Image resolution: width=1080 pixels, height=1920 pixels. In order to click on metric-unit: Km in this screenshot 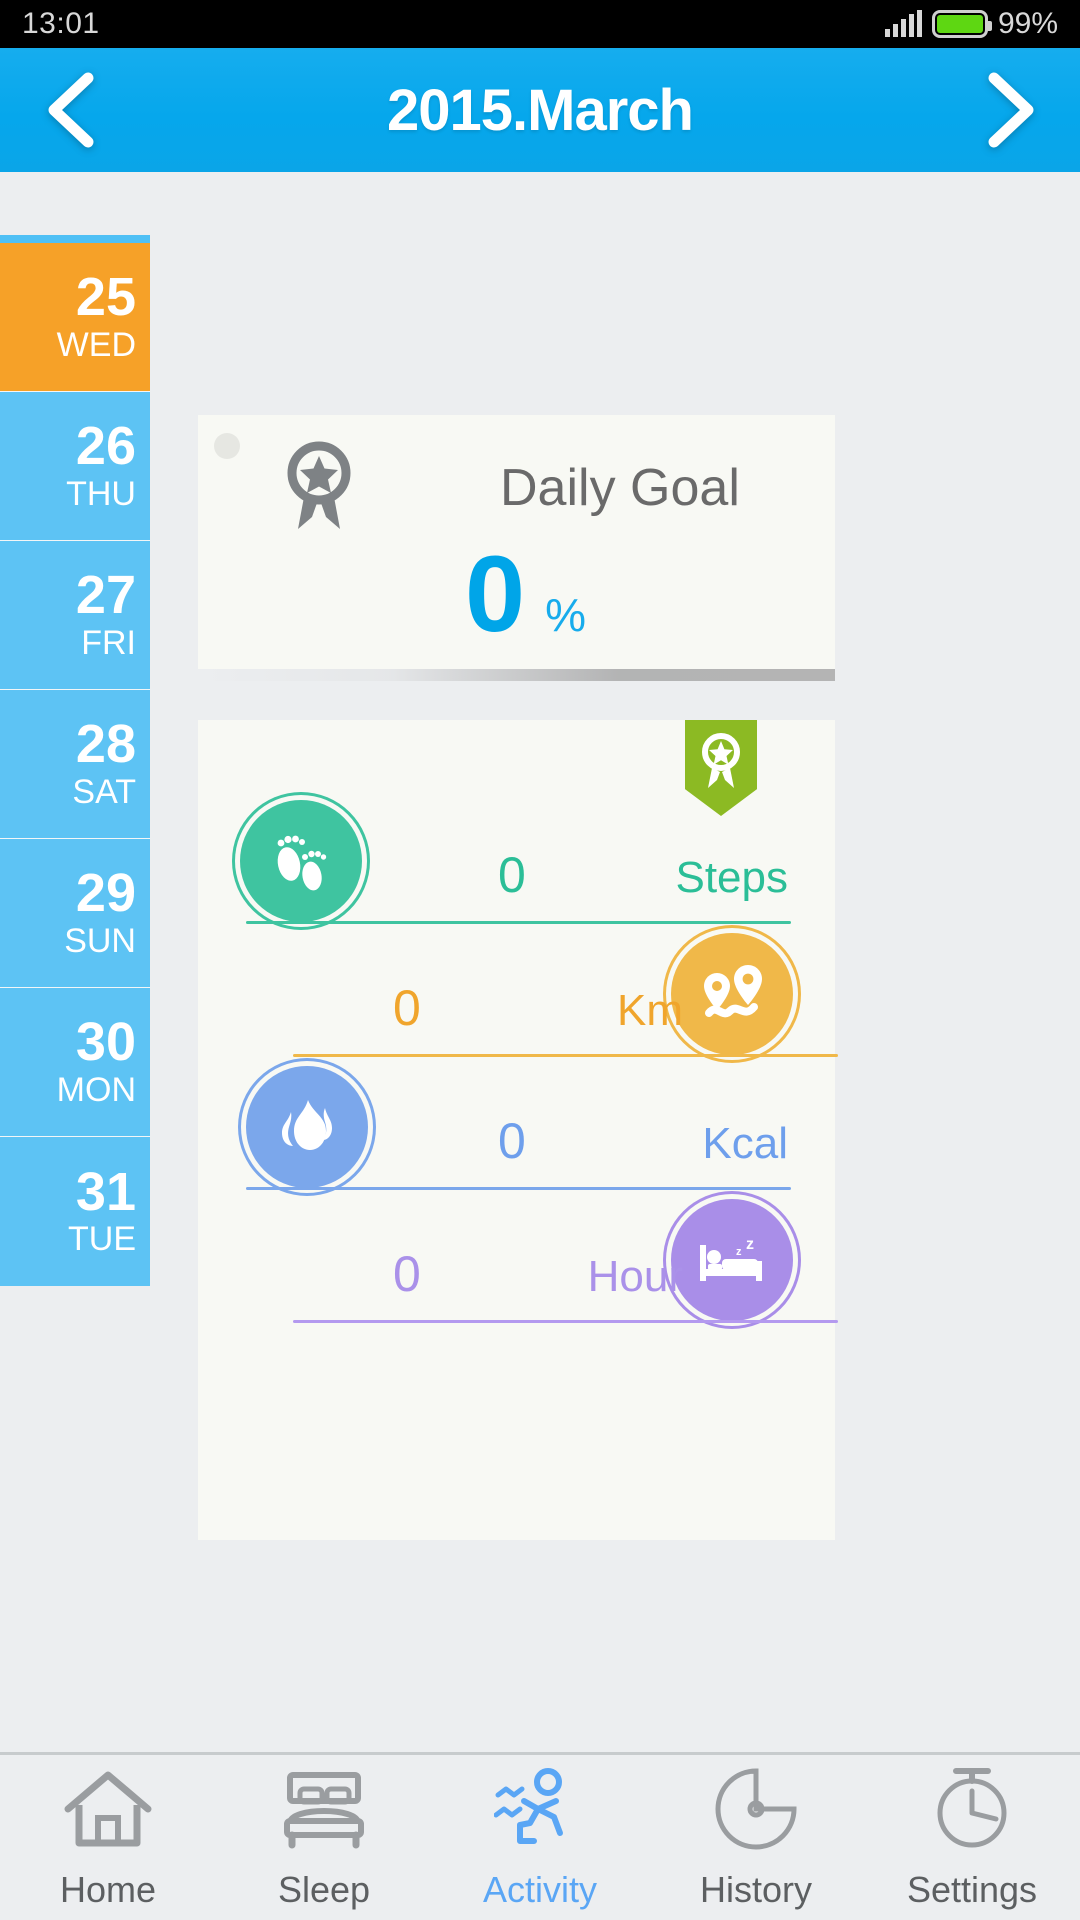, I will do `click(650, 1010)`.